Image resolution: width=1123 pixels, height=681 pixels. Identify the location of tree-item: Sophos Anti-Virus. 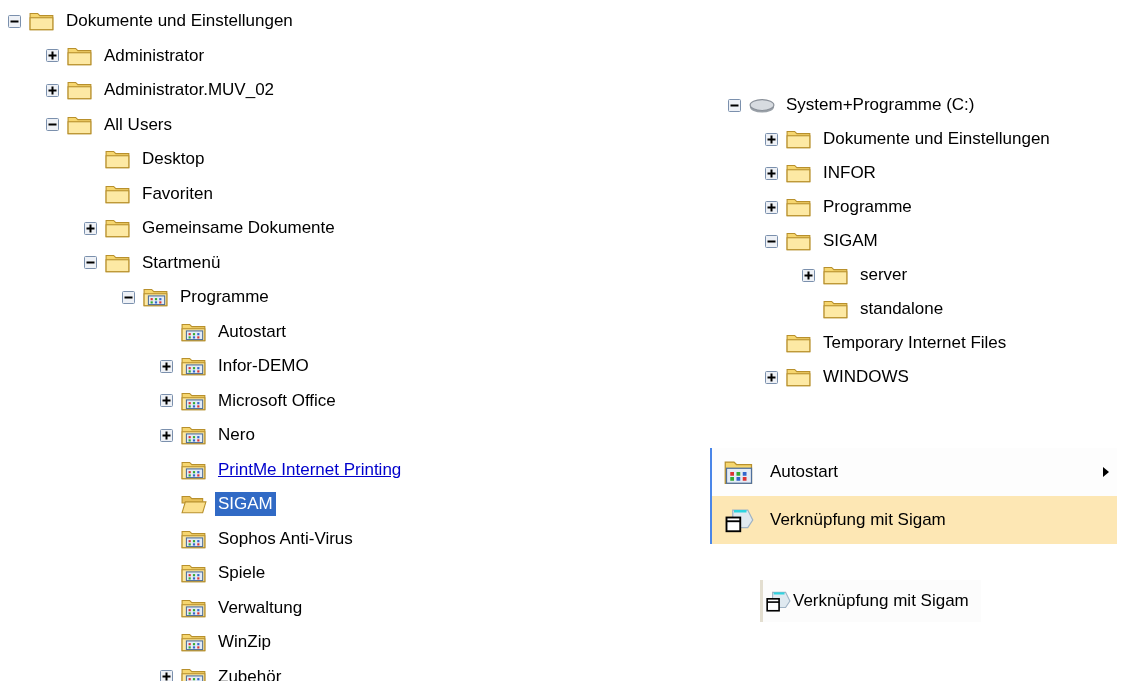
(285, 538).